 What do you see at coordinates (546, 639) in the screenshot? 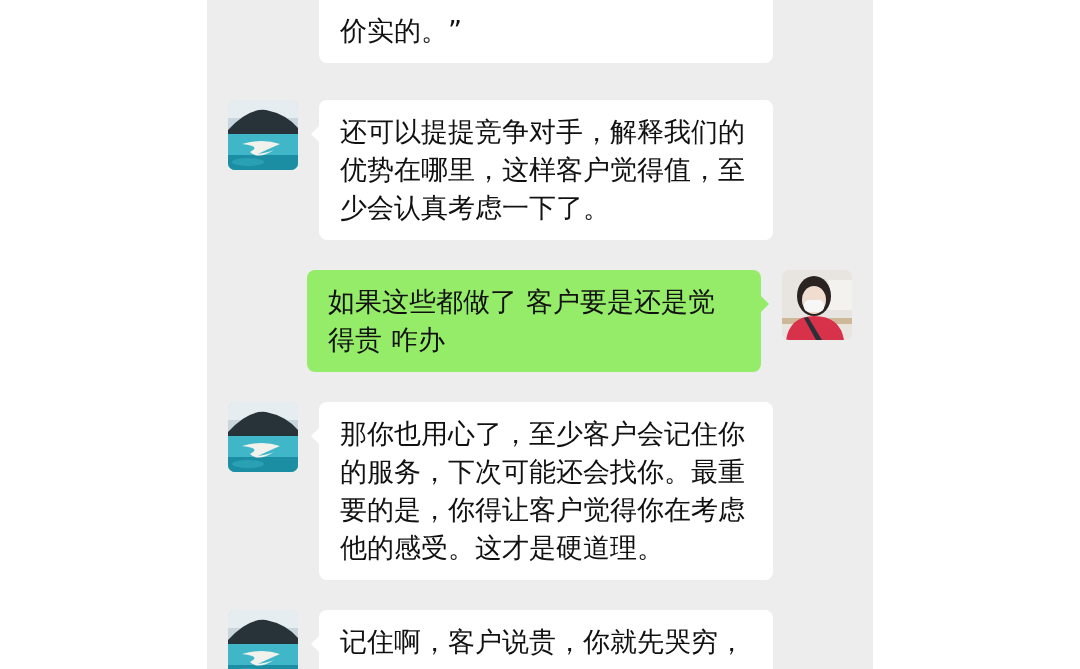
I see `received-message: 记住啊，客户说贵，你就先哭穷，` at bounding box center [546, 639].